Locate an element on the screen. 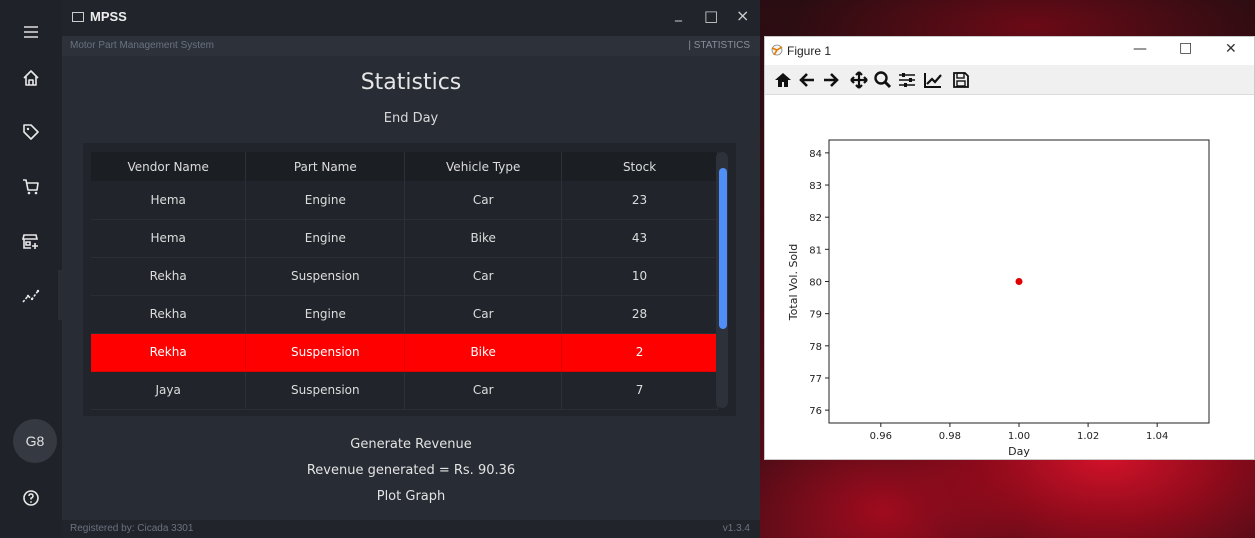  help-icon is located at coordinates (31, 498).